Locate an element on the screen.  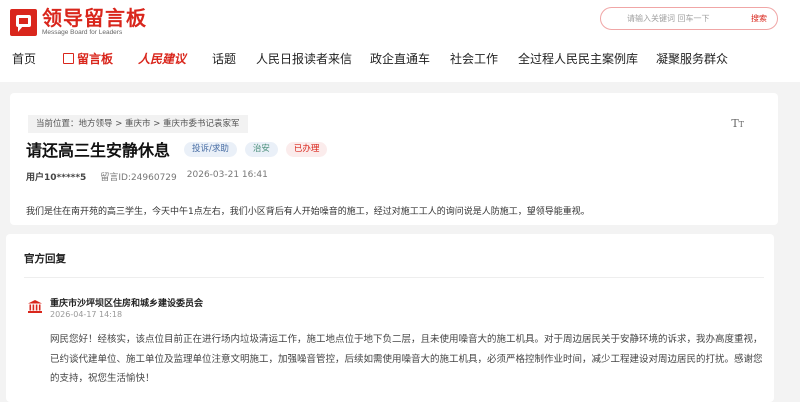
search-input is located at coordinates (682, 18).